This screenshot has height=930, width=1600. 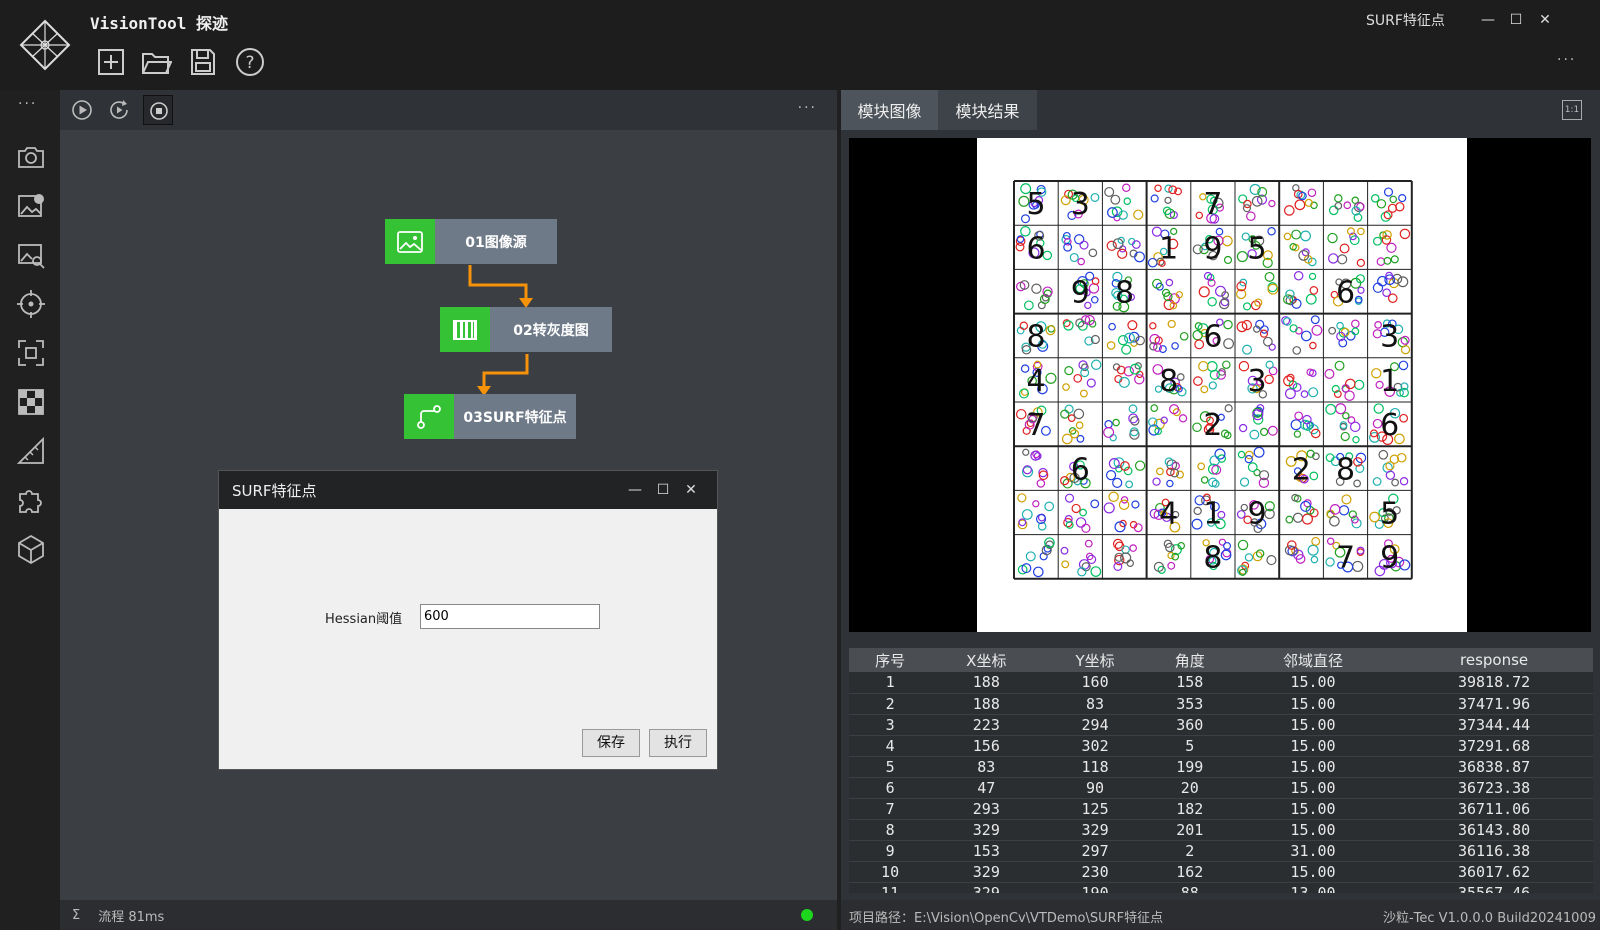 I want to click on flow-node-surf: 03SURF特征点, so click(x=490, y=416).